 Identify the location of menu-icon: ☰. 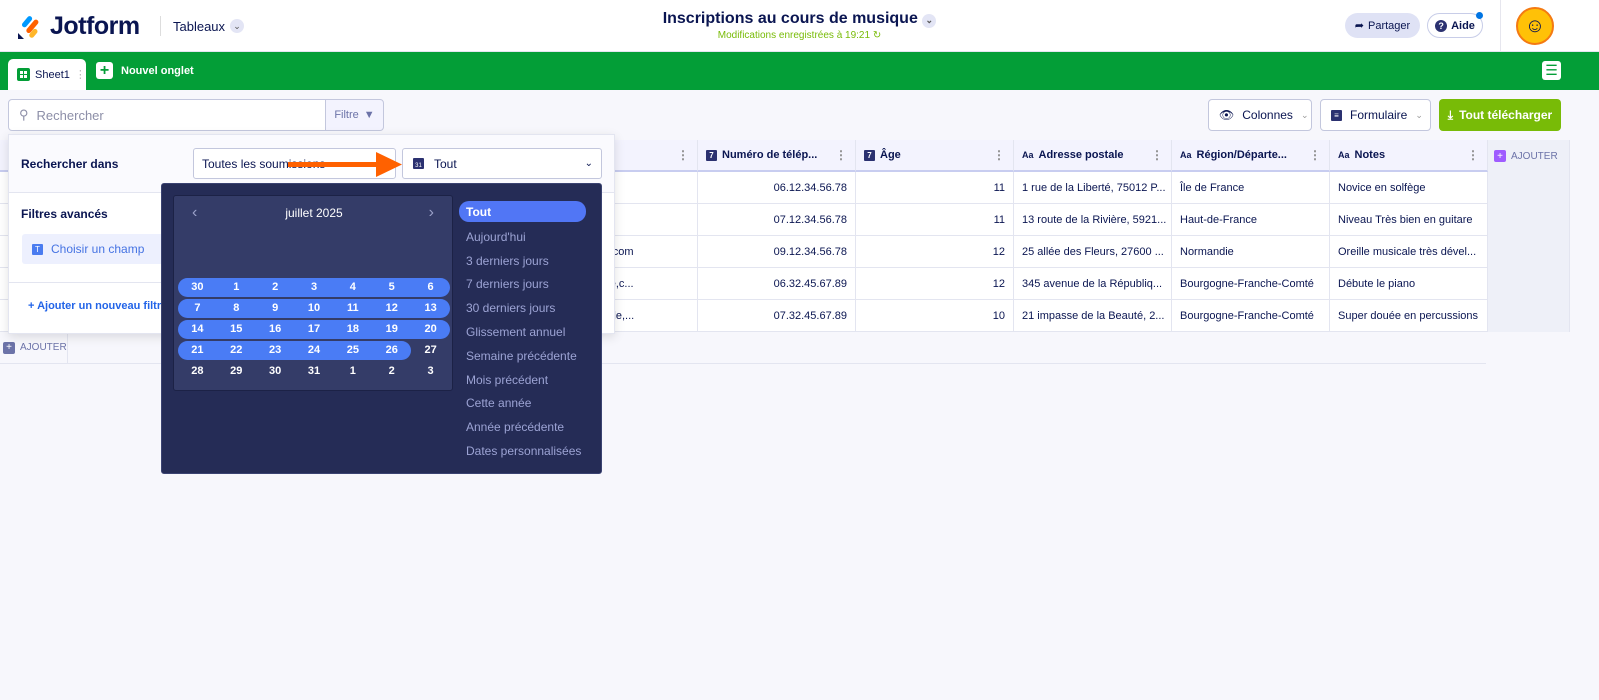
(1551, 70).